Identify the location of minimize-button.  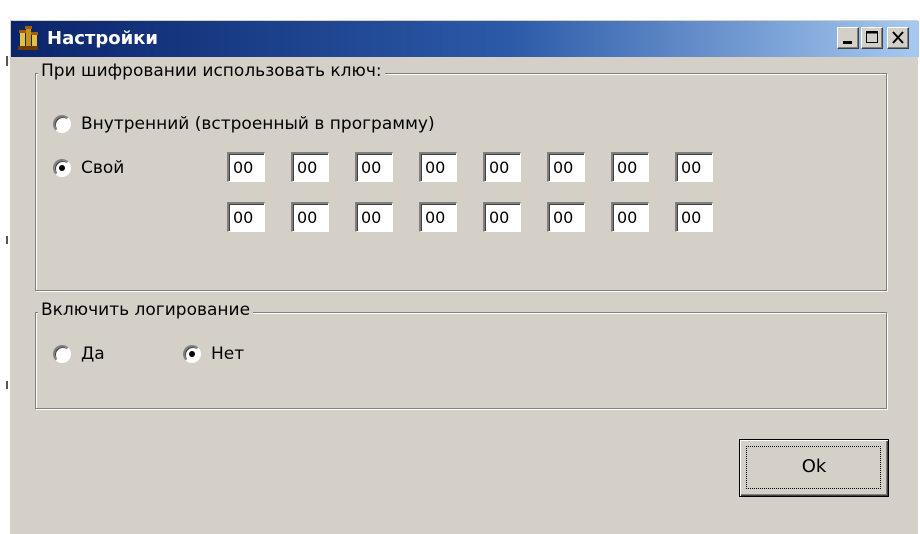
(848, 38).